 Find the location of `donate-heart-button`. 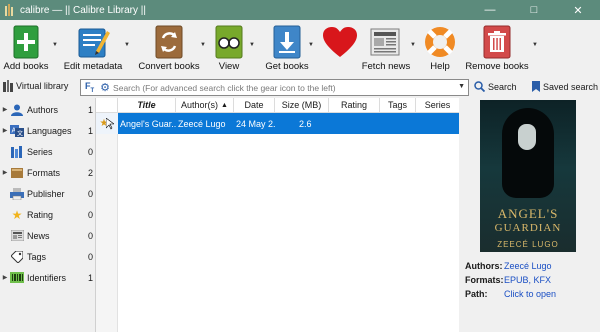

donate-heart-button is located at coordinates (340, 48).